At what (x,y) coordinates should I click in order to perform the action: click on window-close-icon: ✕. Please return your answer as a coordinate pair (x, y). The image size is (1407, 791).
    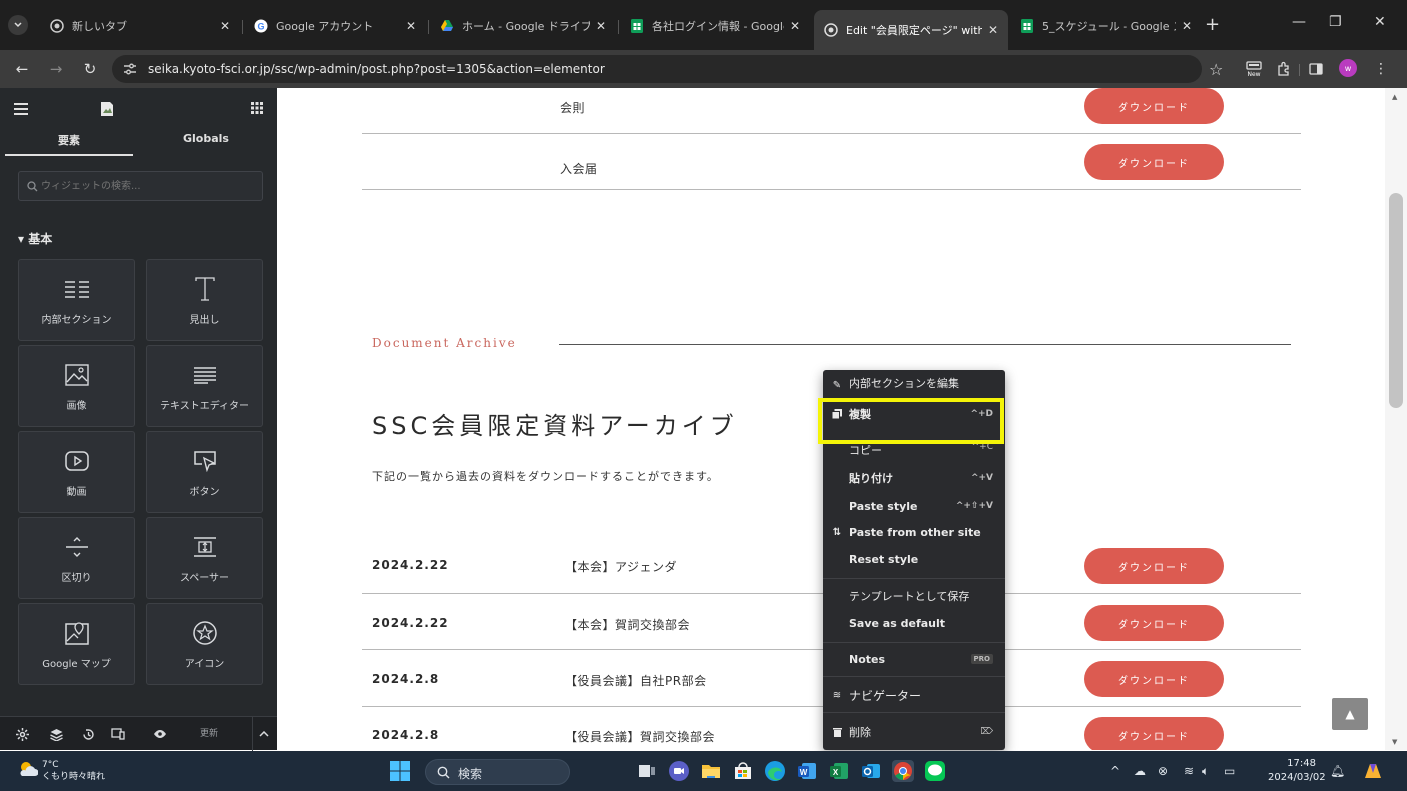
    Looking at the image, I should click on (1380, 22).